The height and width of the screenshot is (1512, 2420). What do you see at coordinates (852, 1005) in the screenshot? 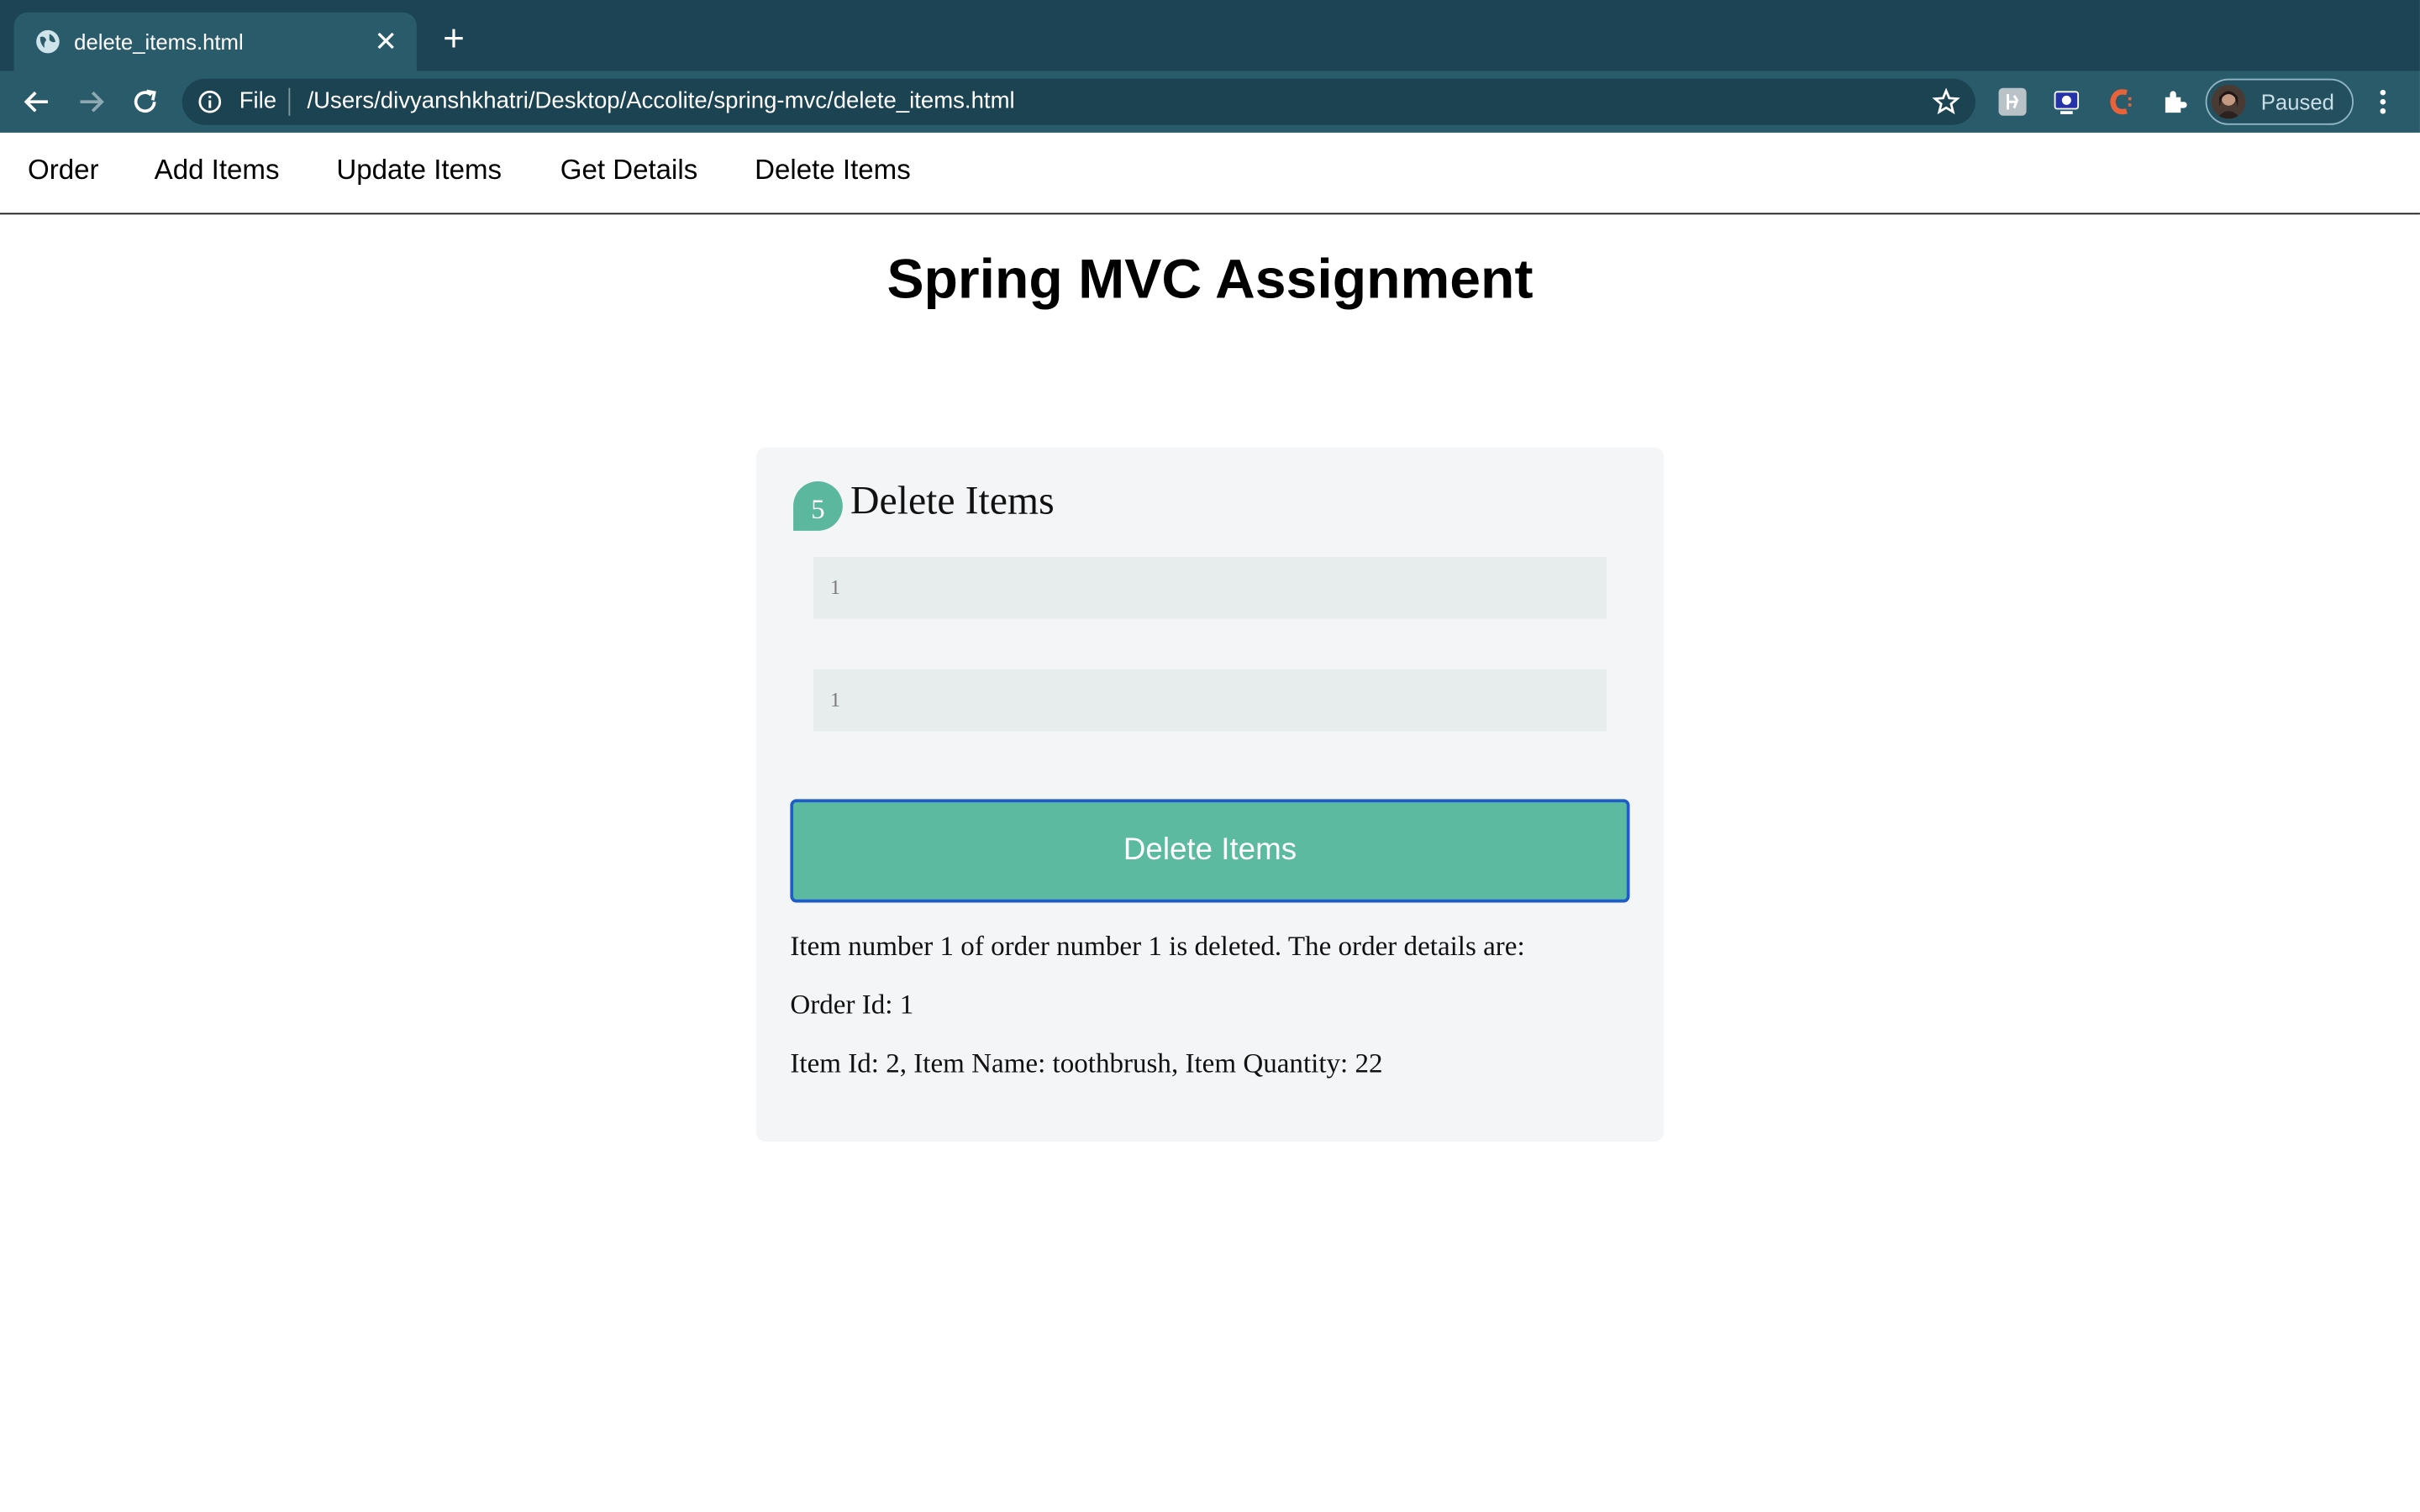
I see `result-order-id: Order Id: 1` at bounding box center [852, 1005].